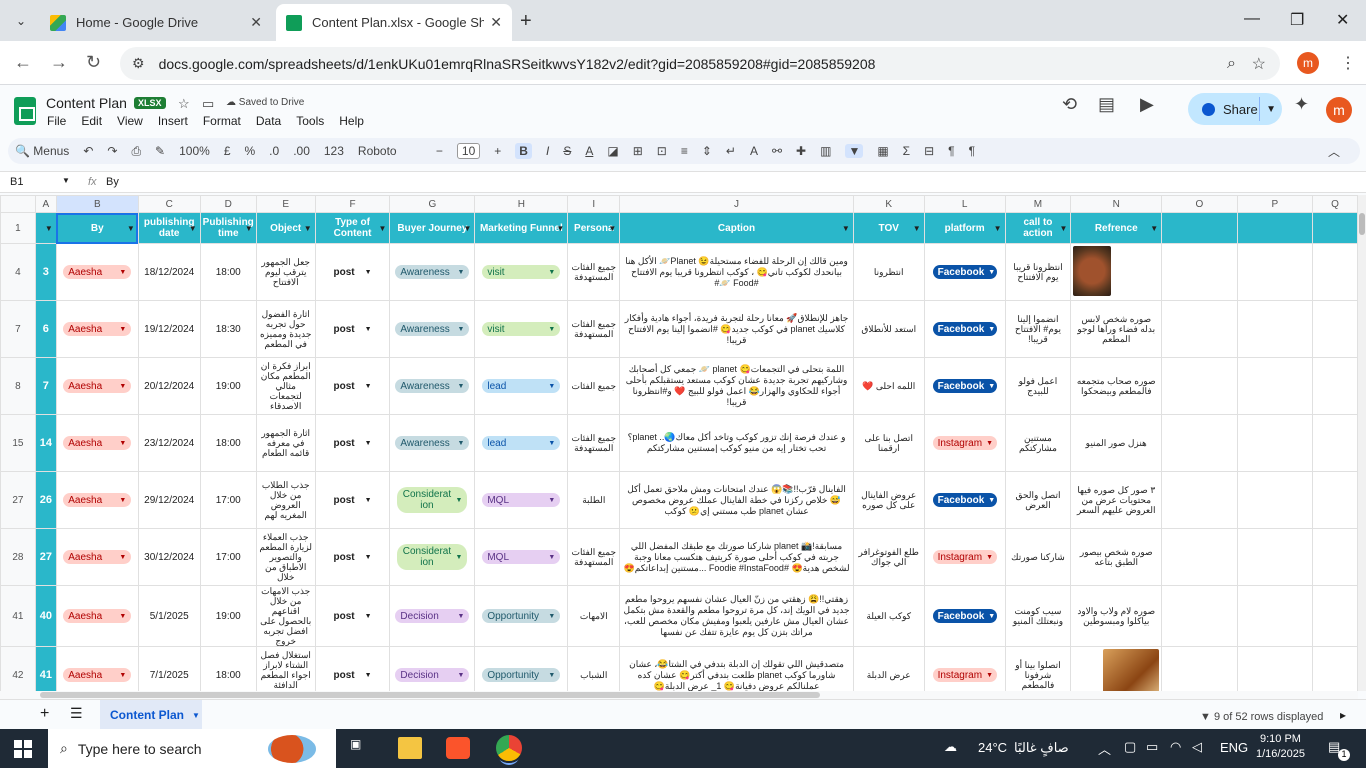 The image size is (1366, 768). Describe the element at coordinates (93, 62) in the screenshot. I see `reload-icon: ↻` at that location.